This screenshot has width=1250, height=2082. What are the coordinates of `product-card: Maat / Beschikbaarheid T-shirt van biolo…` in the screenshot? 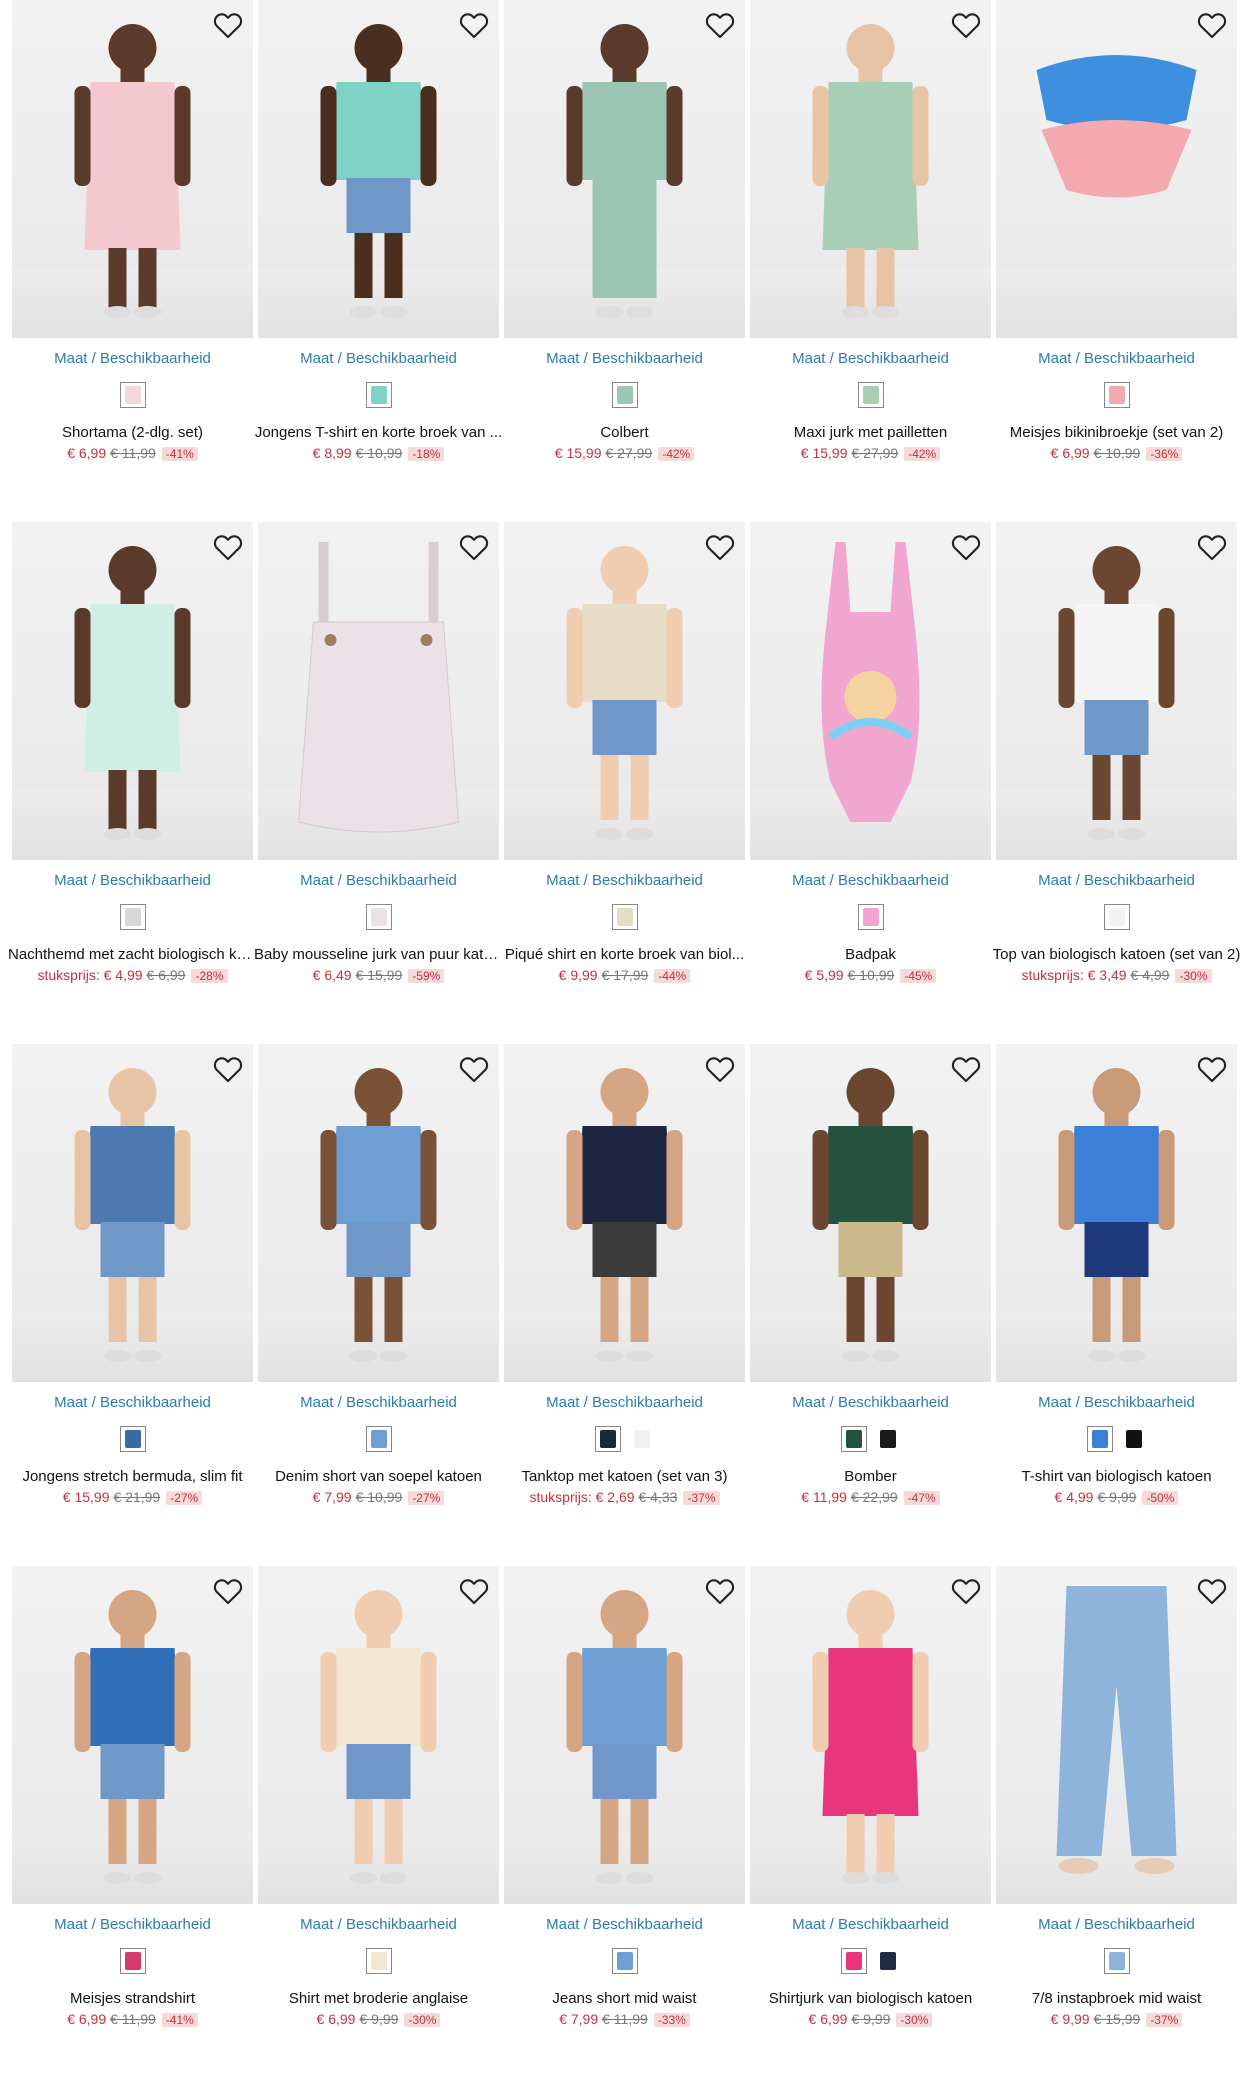 It's located at (1116, 1284).